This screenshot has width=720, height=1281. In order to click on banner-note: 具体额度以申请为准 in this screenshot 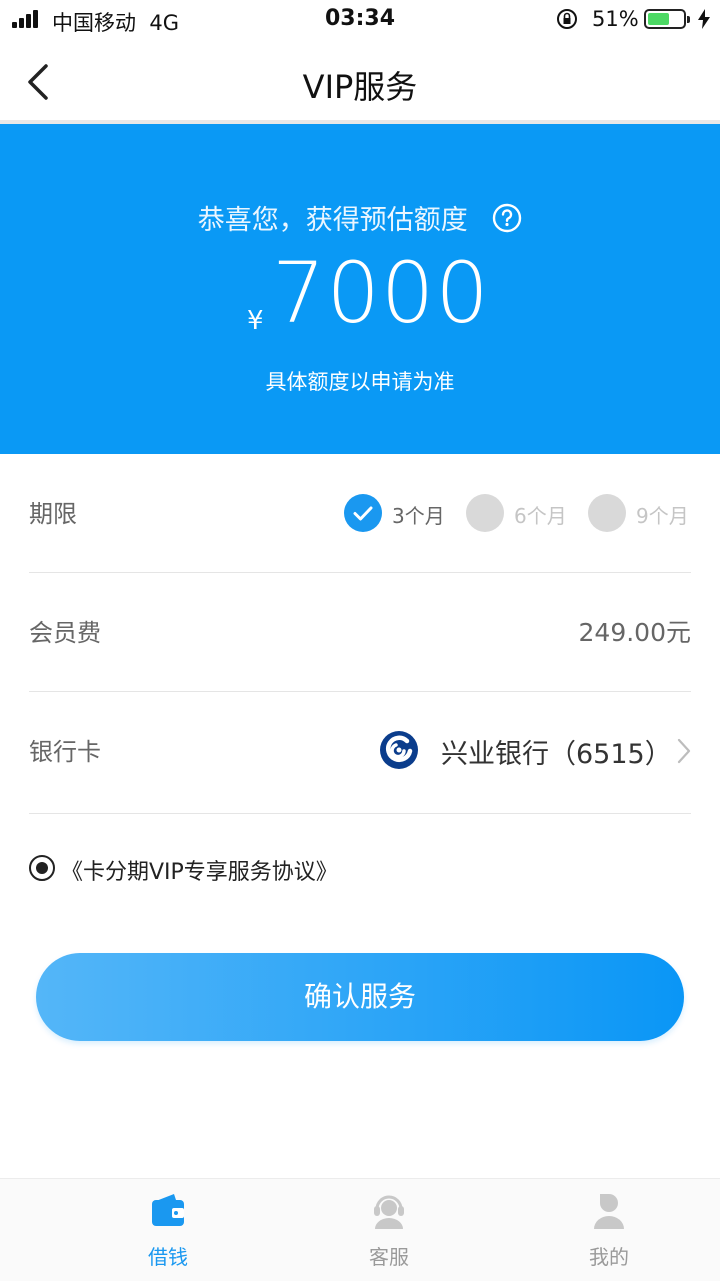, I will do `click(360, 382)`.